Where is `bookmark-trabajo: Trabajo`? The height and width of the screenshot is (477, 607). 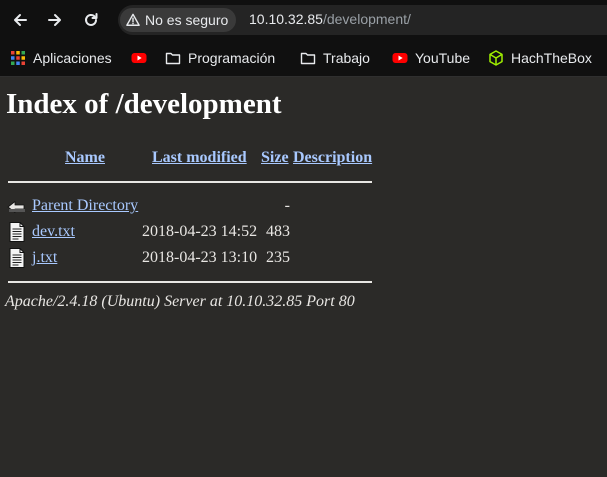
bookmark-trabajo: Trabajo is located at coordinates (335, 58).